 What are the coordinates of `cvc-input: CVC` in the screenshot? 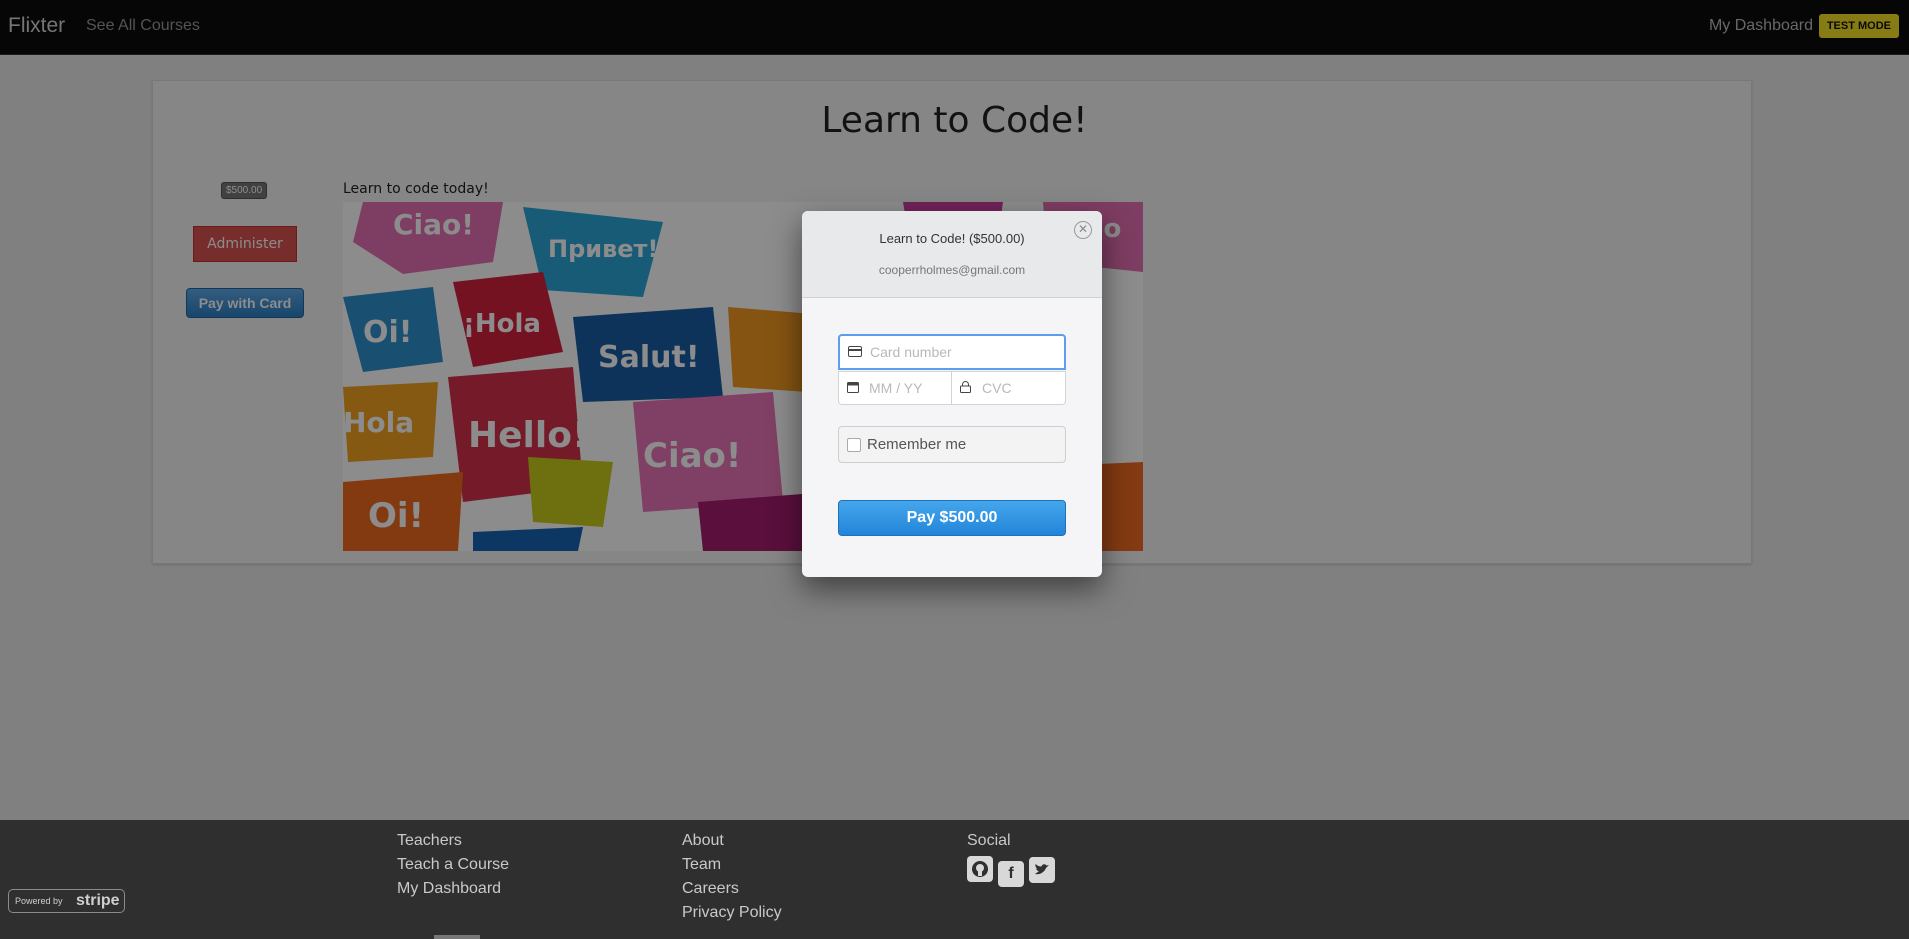 It's located at (1008, 388).